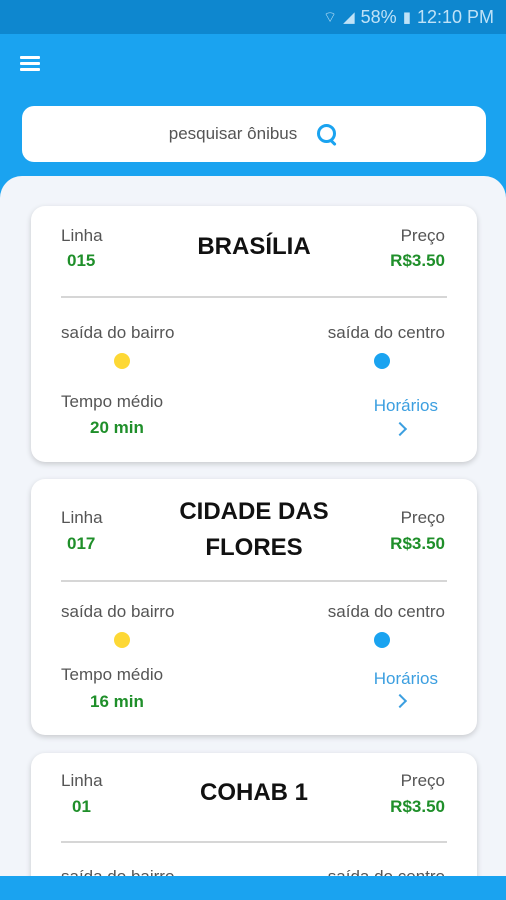 The height and width of the screenshot is (900, 506). Describe the element at coordinates (349, 17) in the screenshot. I see `signal-icon: ◢` at that location.